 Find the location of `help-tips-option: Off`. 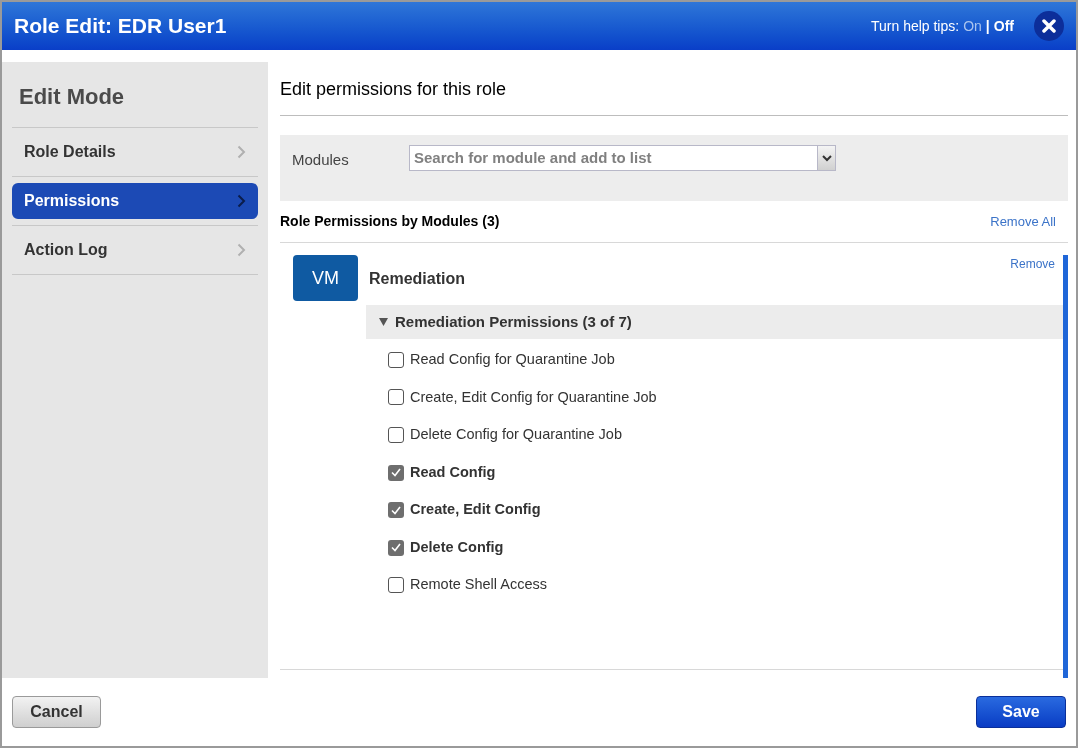

help-tips-option: Off is located at coordinates (1003, 26).